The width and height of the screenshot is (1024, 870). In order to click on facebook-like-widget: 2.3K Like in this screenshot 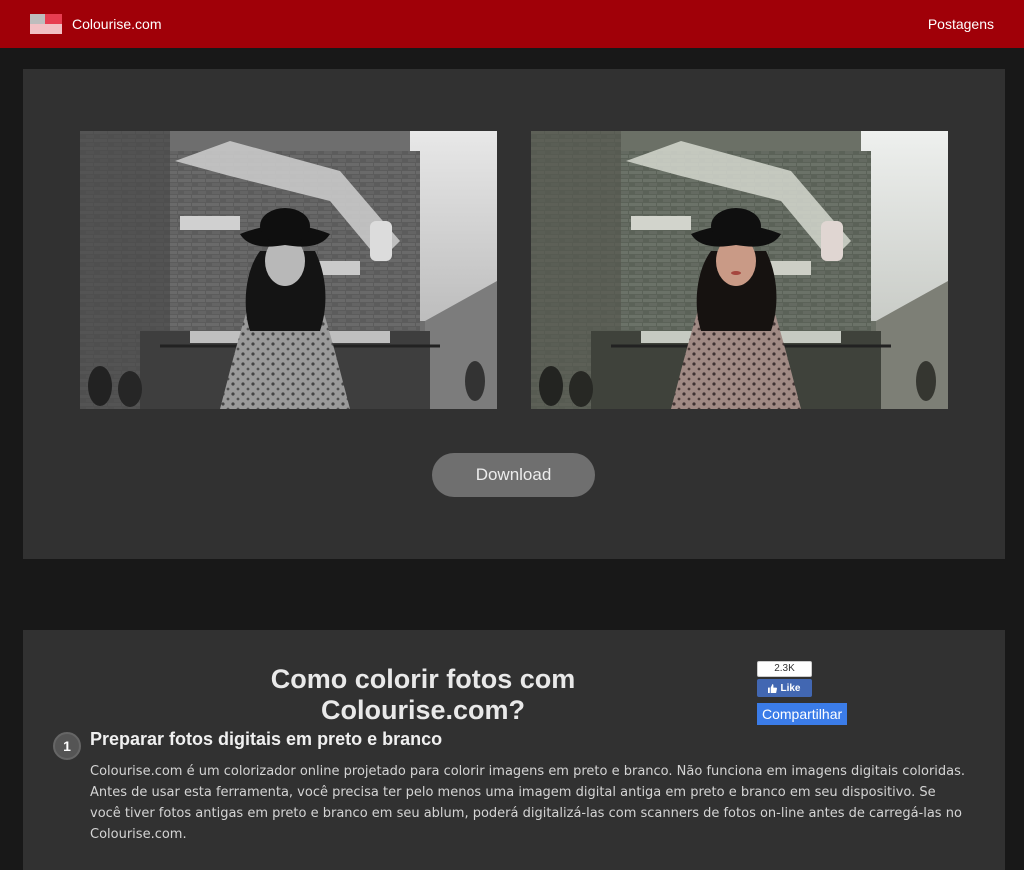, I will do `click(784, 679)`.